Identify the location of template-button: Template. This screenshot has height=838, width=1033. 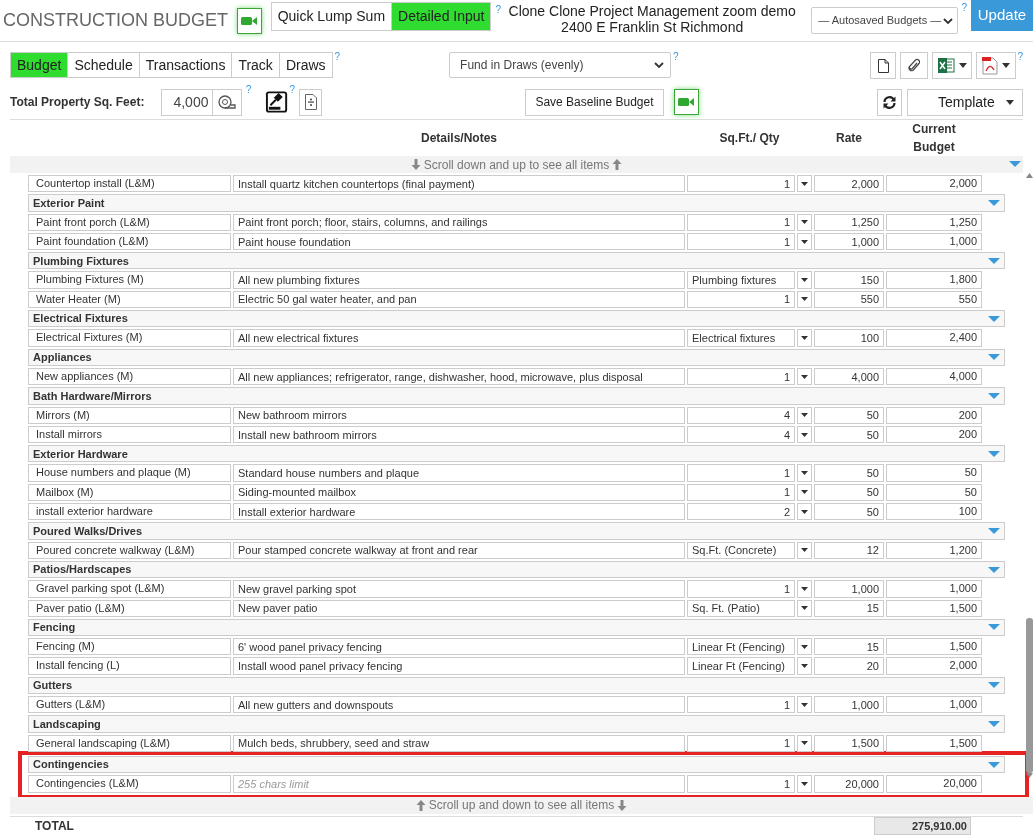
(965, 102).